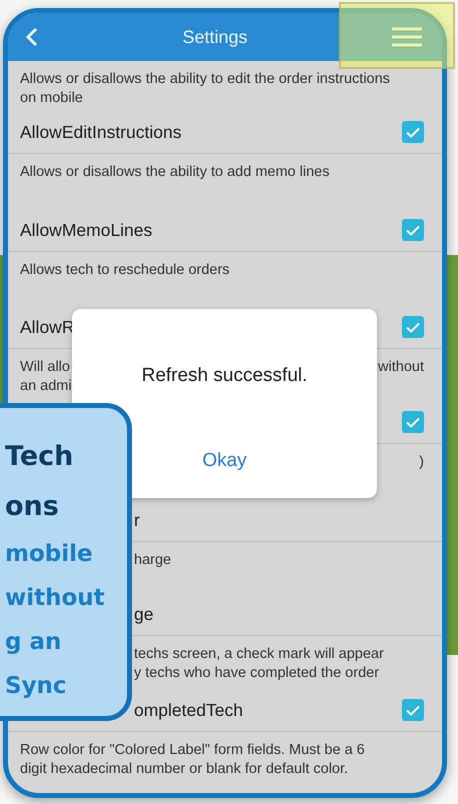 The width and height of the screenshot is (458, 804). What do you see at coordinates (32, 37) in the screenshot?
I see `back-icon` at bounding box center [32, 37].